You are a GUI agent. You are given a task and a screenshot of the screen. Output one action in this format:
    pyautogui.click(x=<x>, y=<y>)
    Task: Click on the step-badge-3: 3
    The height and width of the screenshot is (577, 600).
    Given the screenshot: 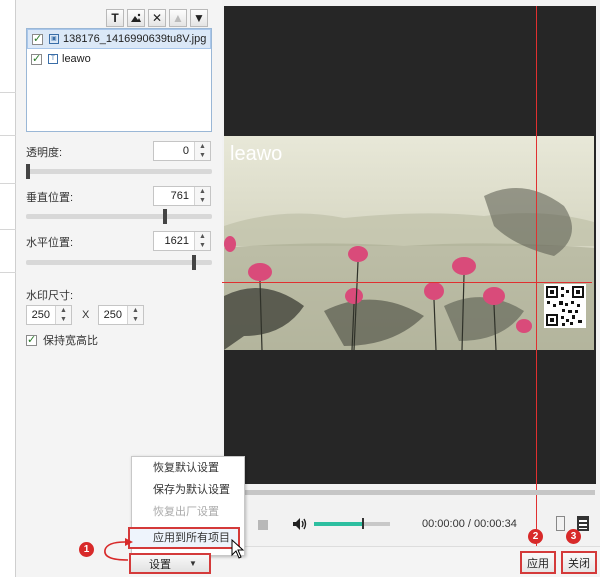 What is the action you would take?
    pyautogui.click(x=573, y=536)
    